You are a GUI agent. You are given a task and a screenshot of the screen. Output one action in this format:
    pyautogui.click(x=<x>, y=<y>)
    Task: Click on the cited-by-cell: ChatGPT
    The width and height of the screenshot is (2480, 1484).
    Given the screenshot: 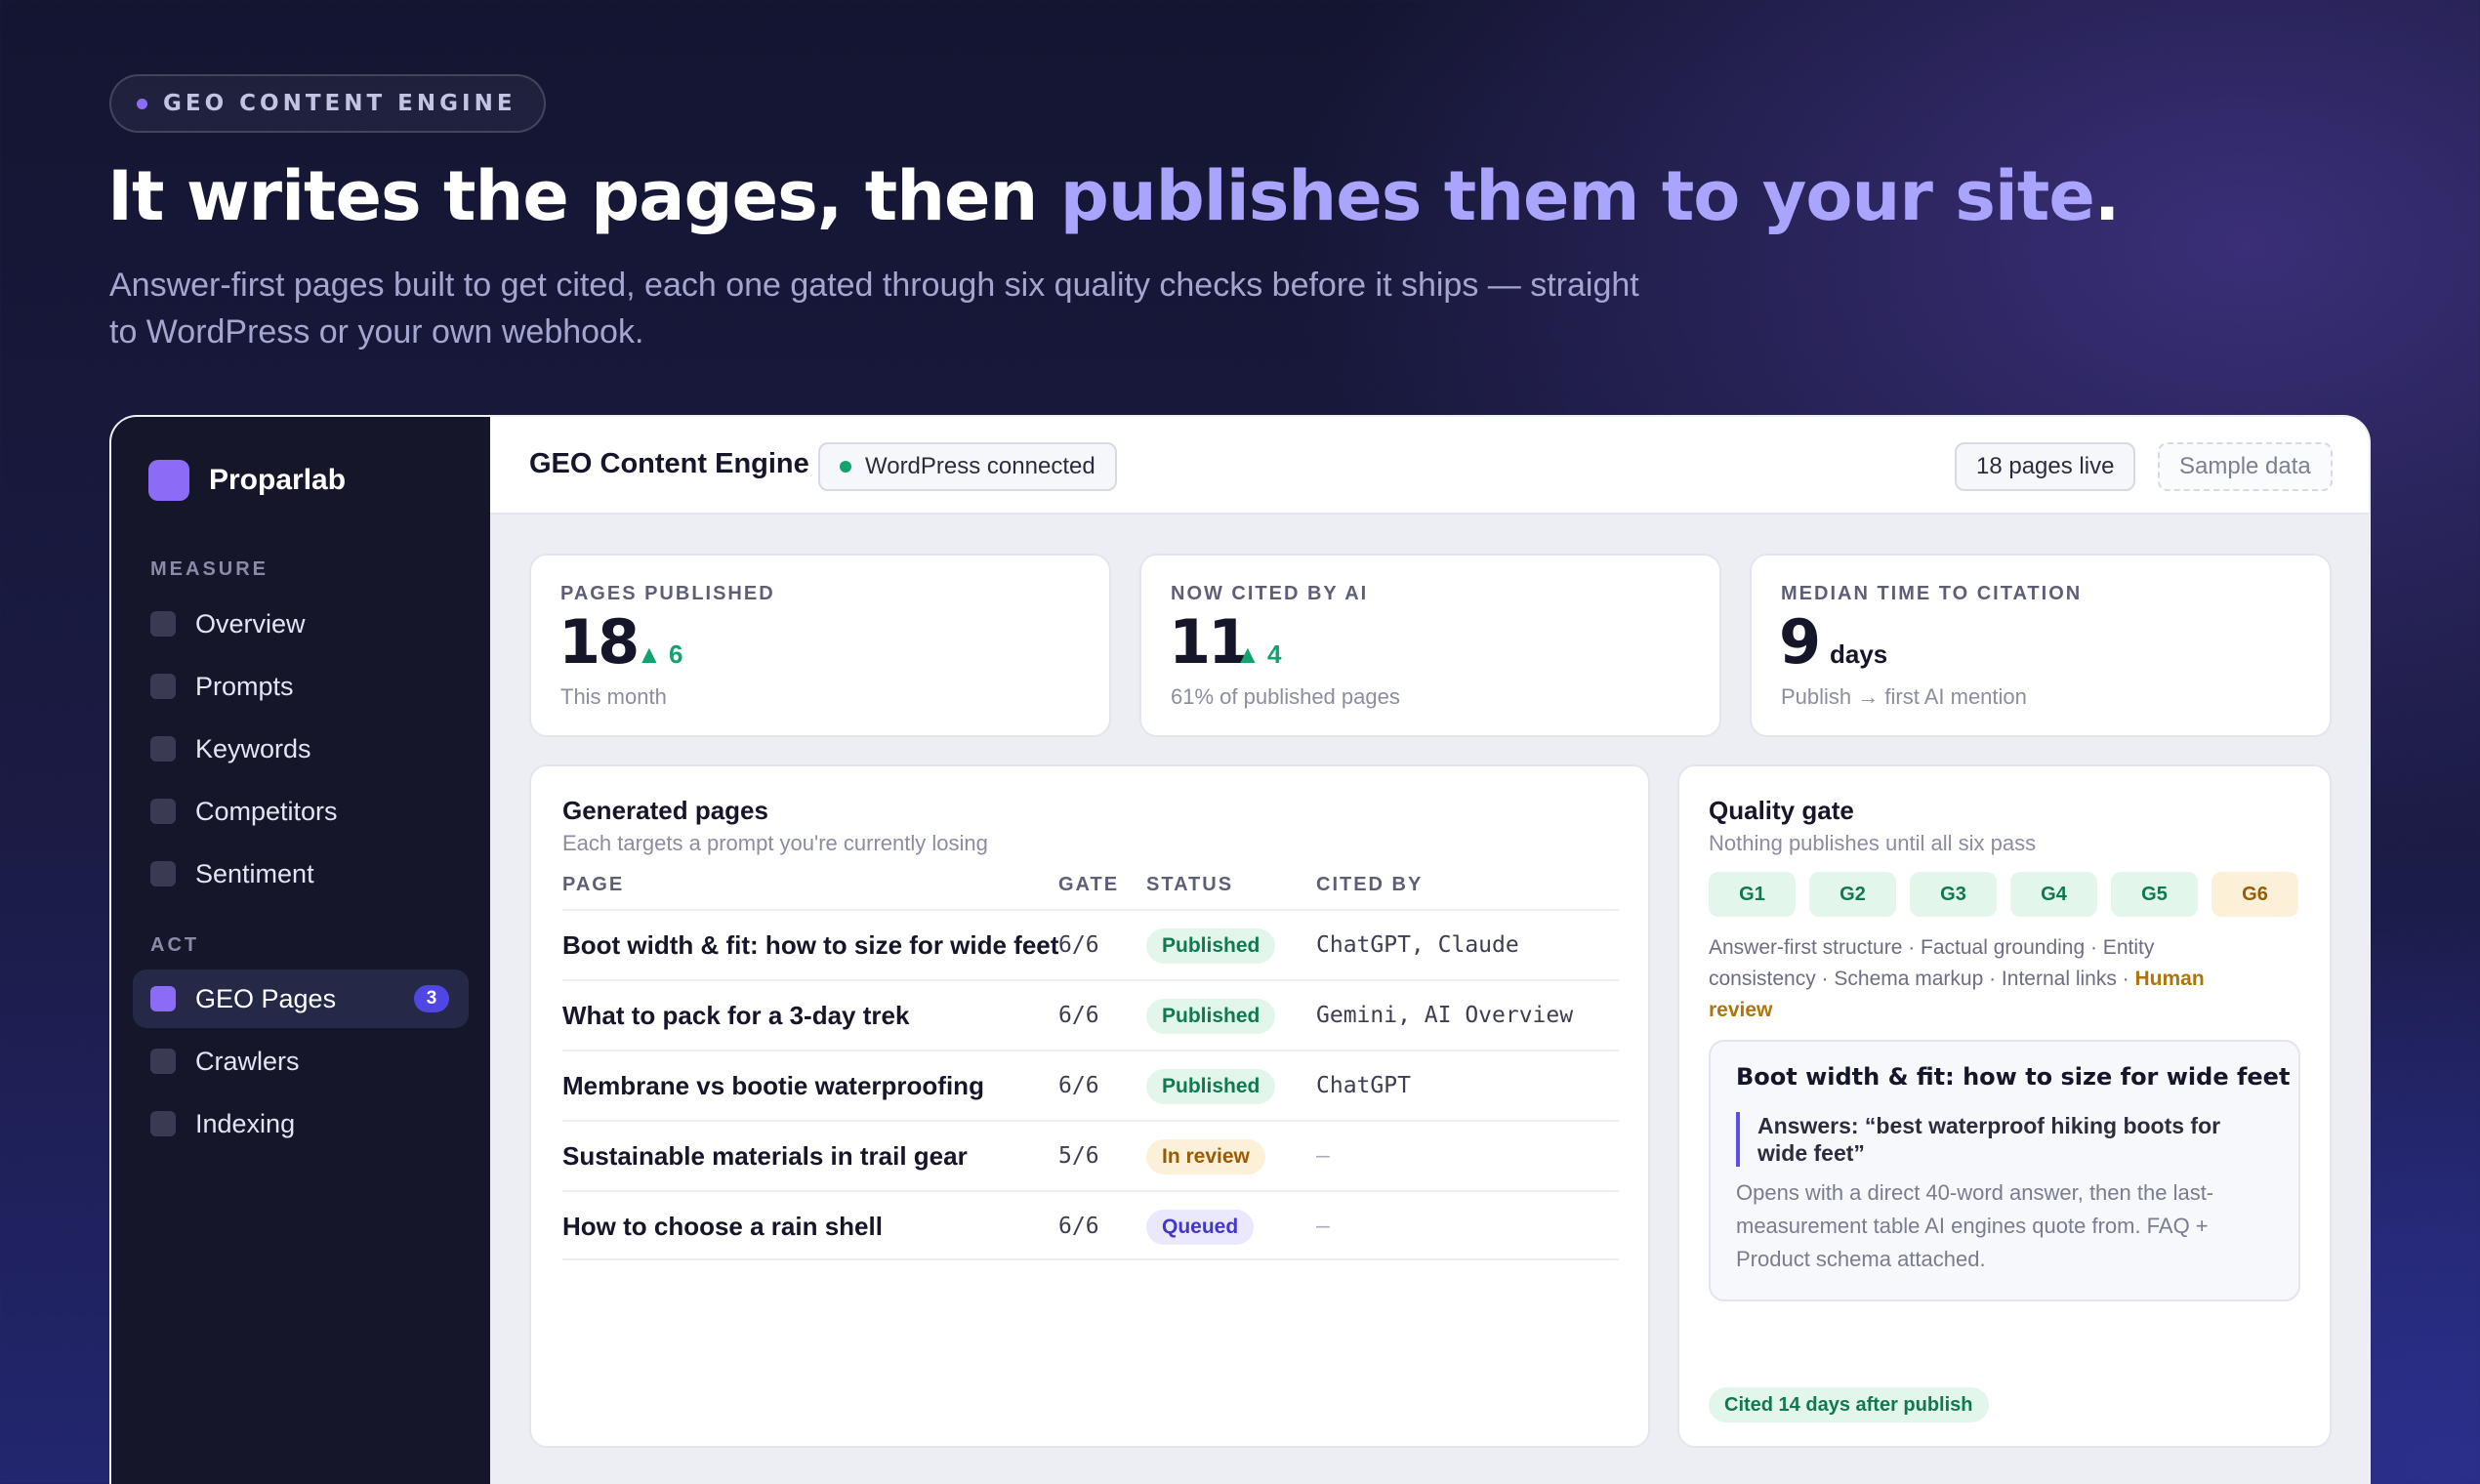 What is the action you would take?
    pyautogui.click(x=1363, y=1085)
    